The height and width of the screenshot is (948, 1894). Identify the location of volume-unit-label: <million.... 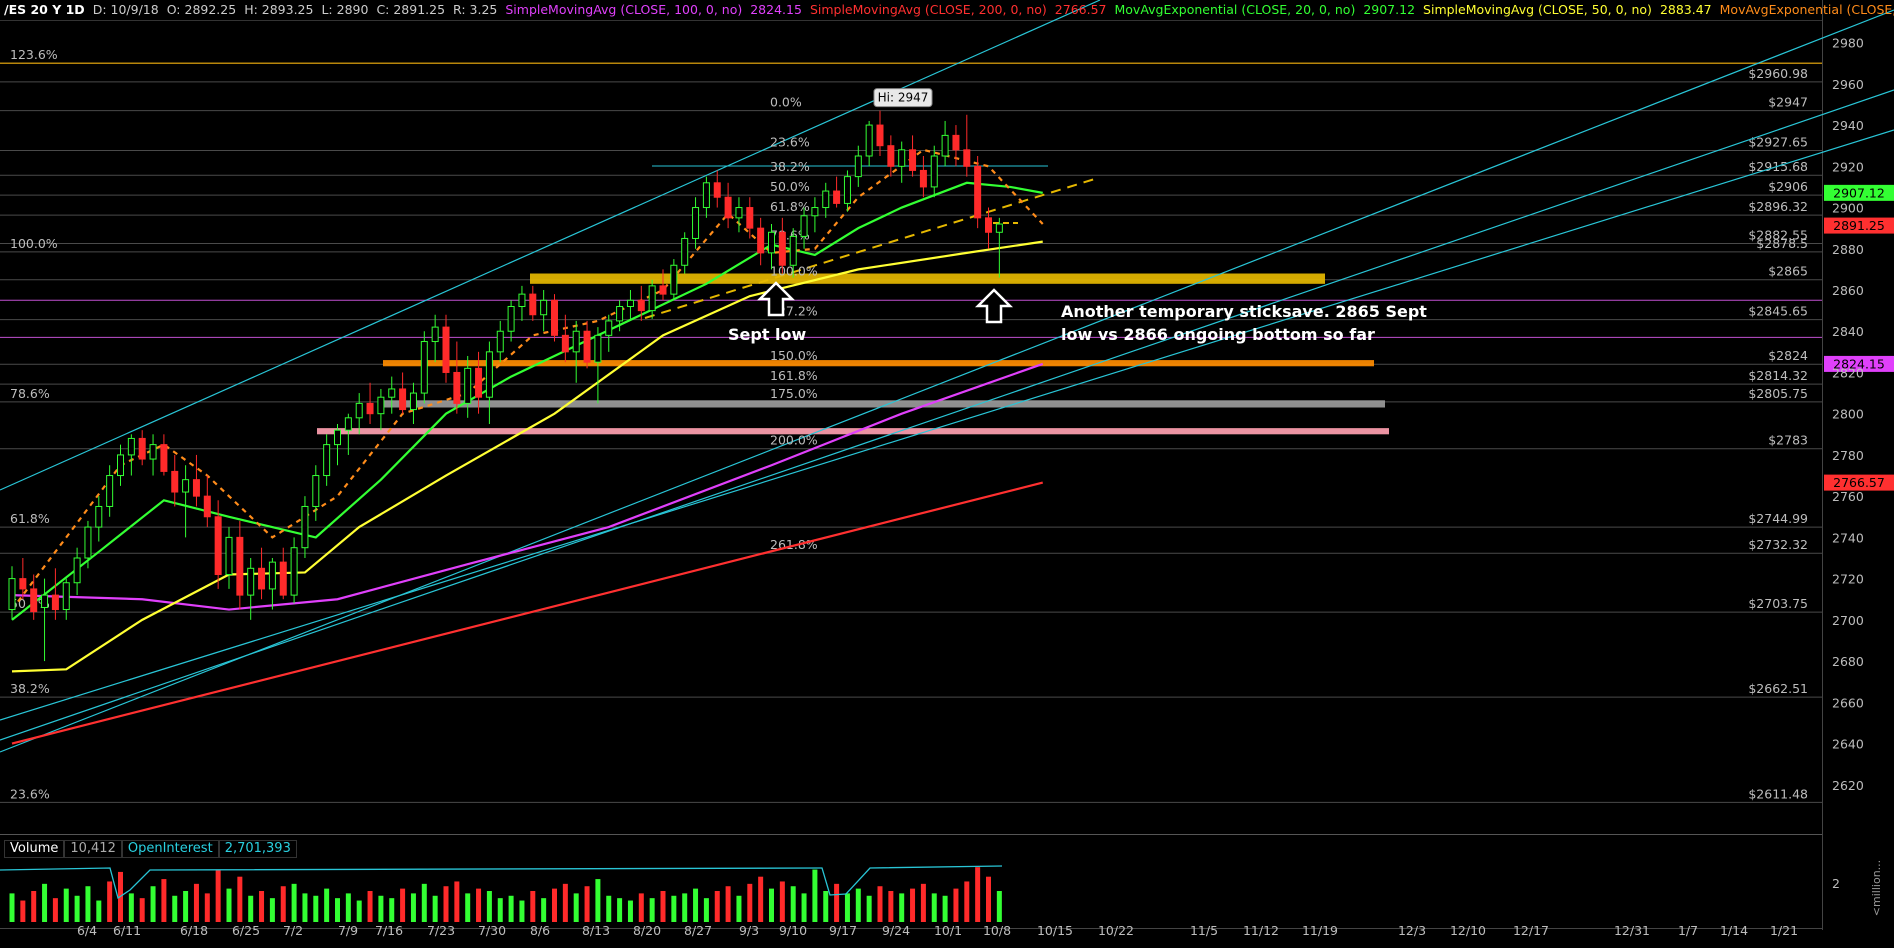
(1876, 888).